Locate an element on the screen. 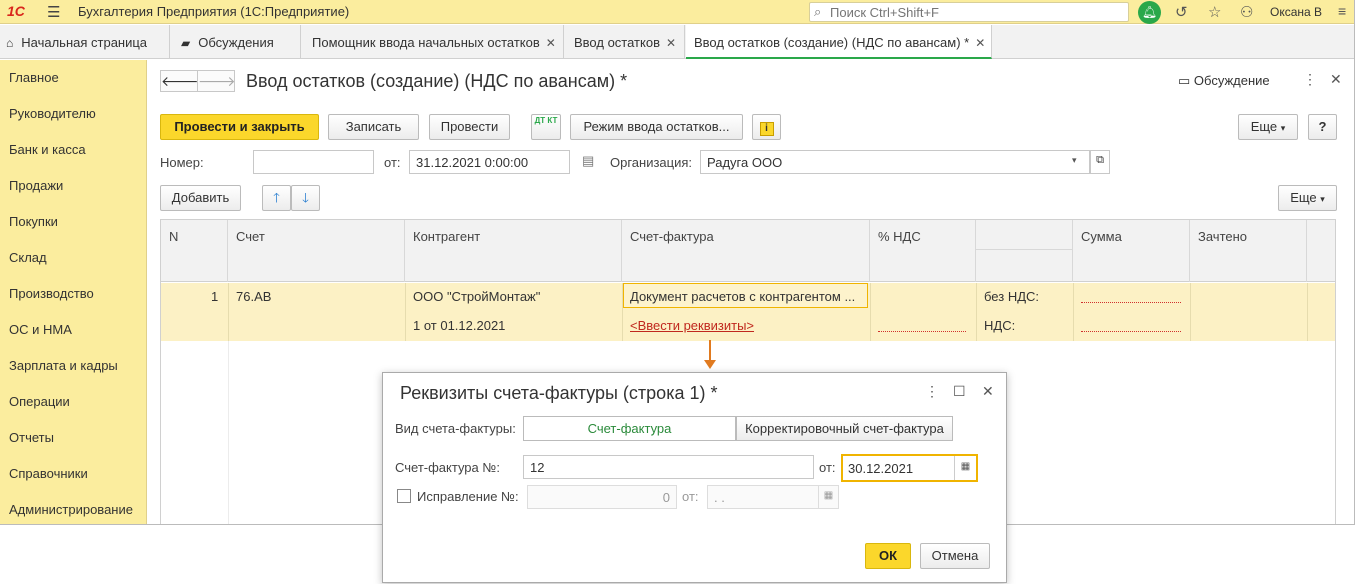 The width and height of the screenshot is (1355, 584). arrow-down-icon: 🡓 is located at coordinates (305, 197).